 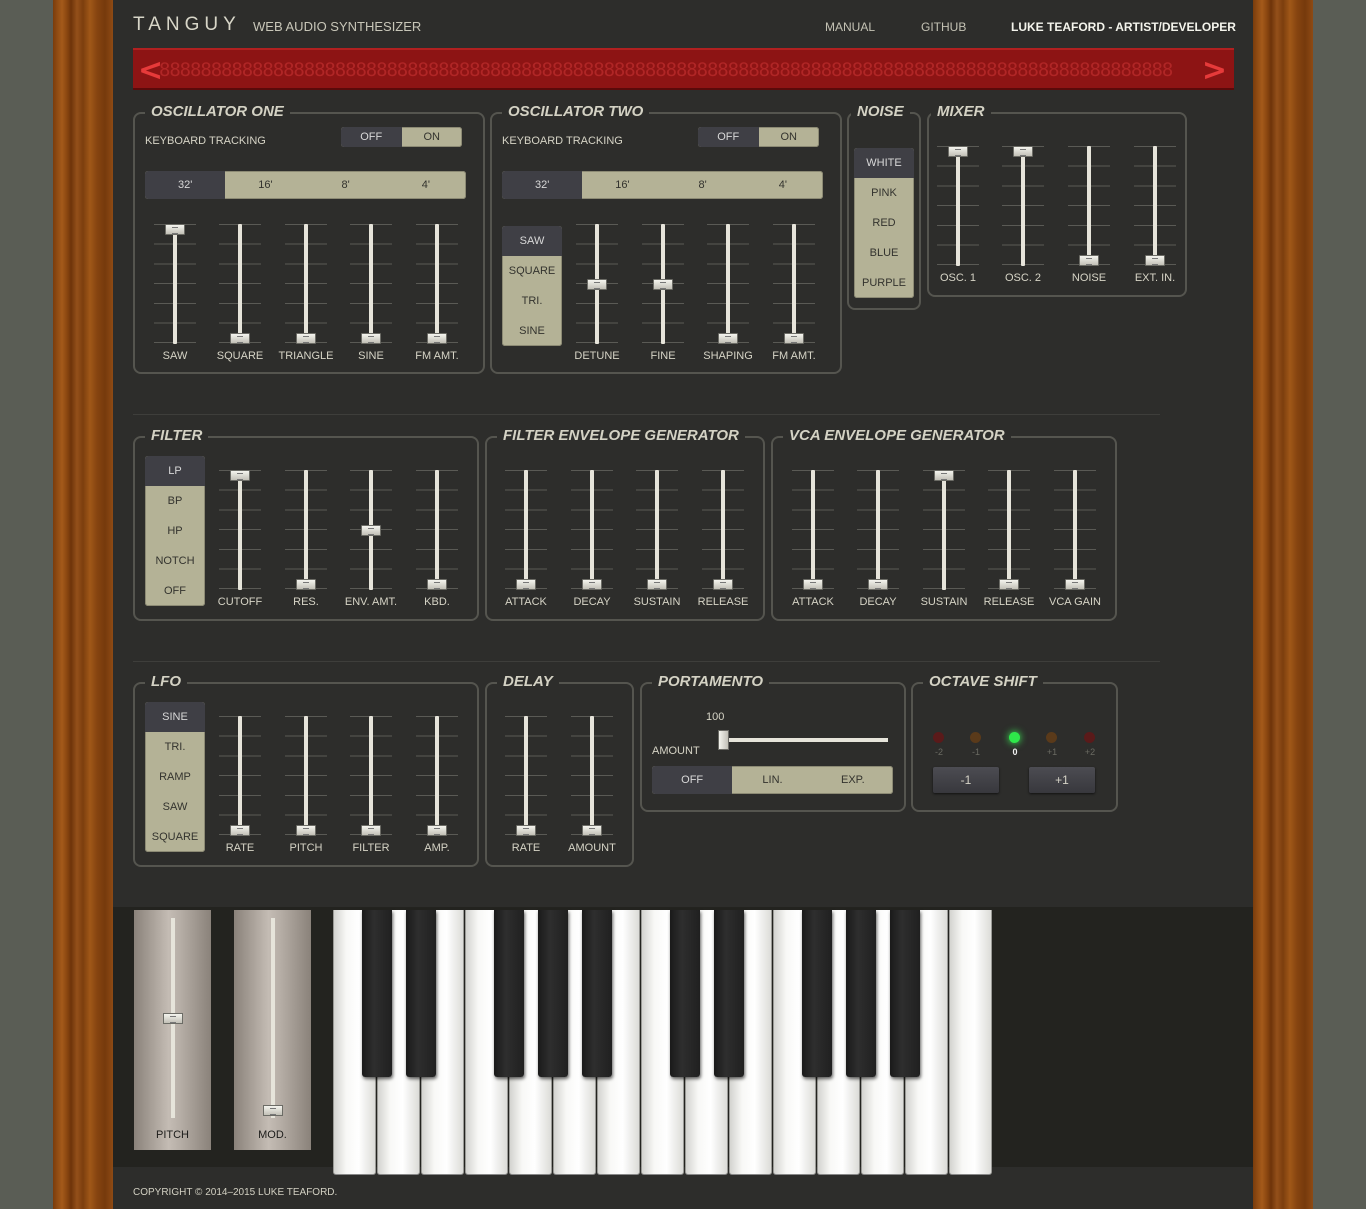 What do you see at coordinates (884, 163) in the screenshot?
I see `noise-opts-option-white: WHITE` at bounding box center [884, 163].